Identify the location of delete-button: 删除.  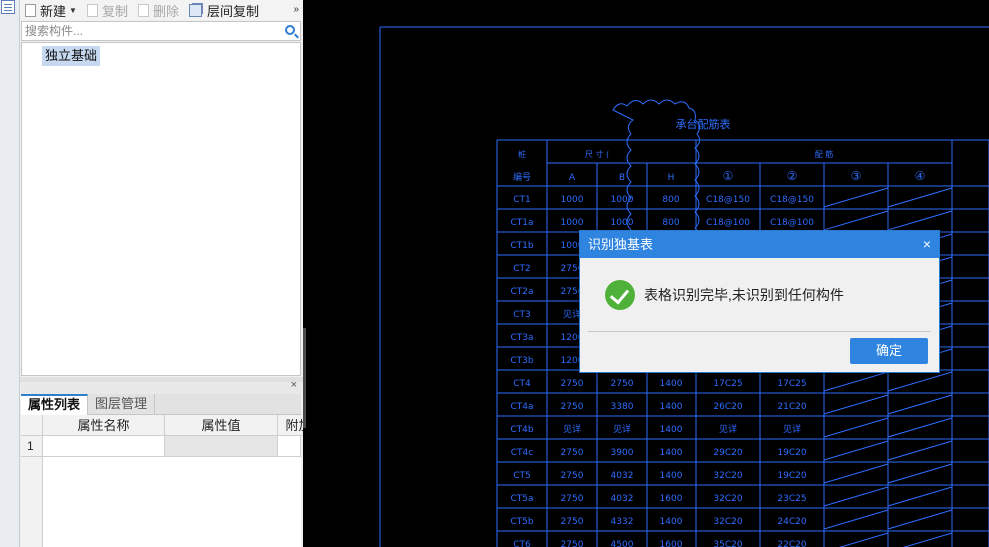
(158, 10).